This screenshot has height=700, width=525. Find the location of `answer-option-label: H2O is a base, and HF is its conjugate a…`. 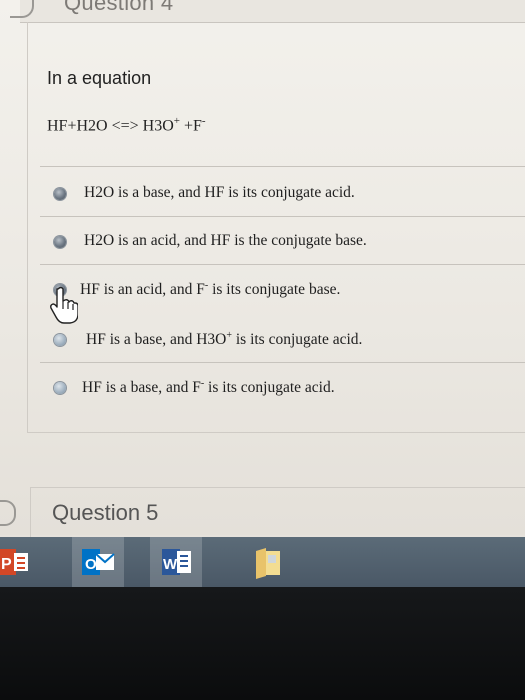

answer-option-label: H2O is a base, and HF is its conjugate a… is located at coordinates (219, 192).